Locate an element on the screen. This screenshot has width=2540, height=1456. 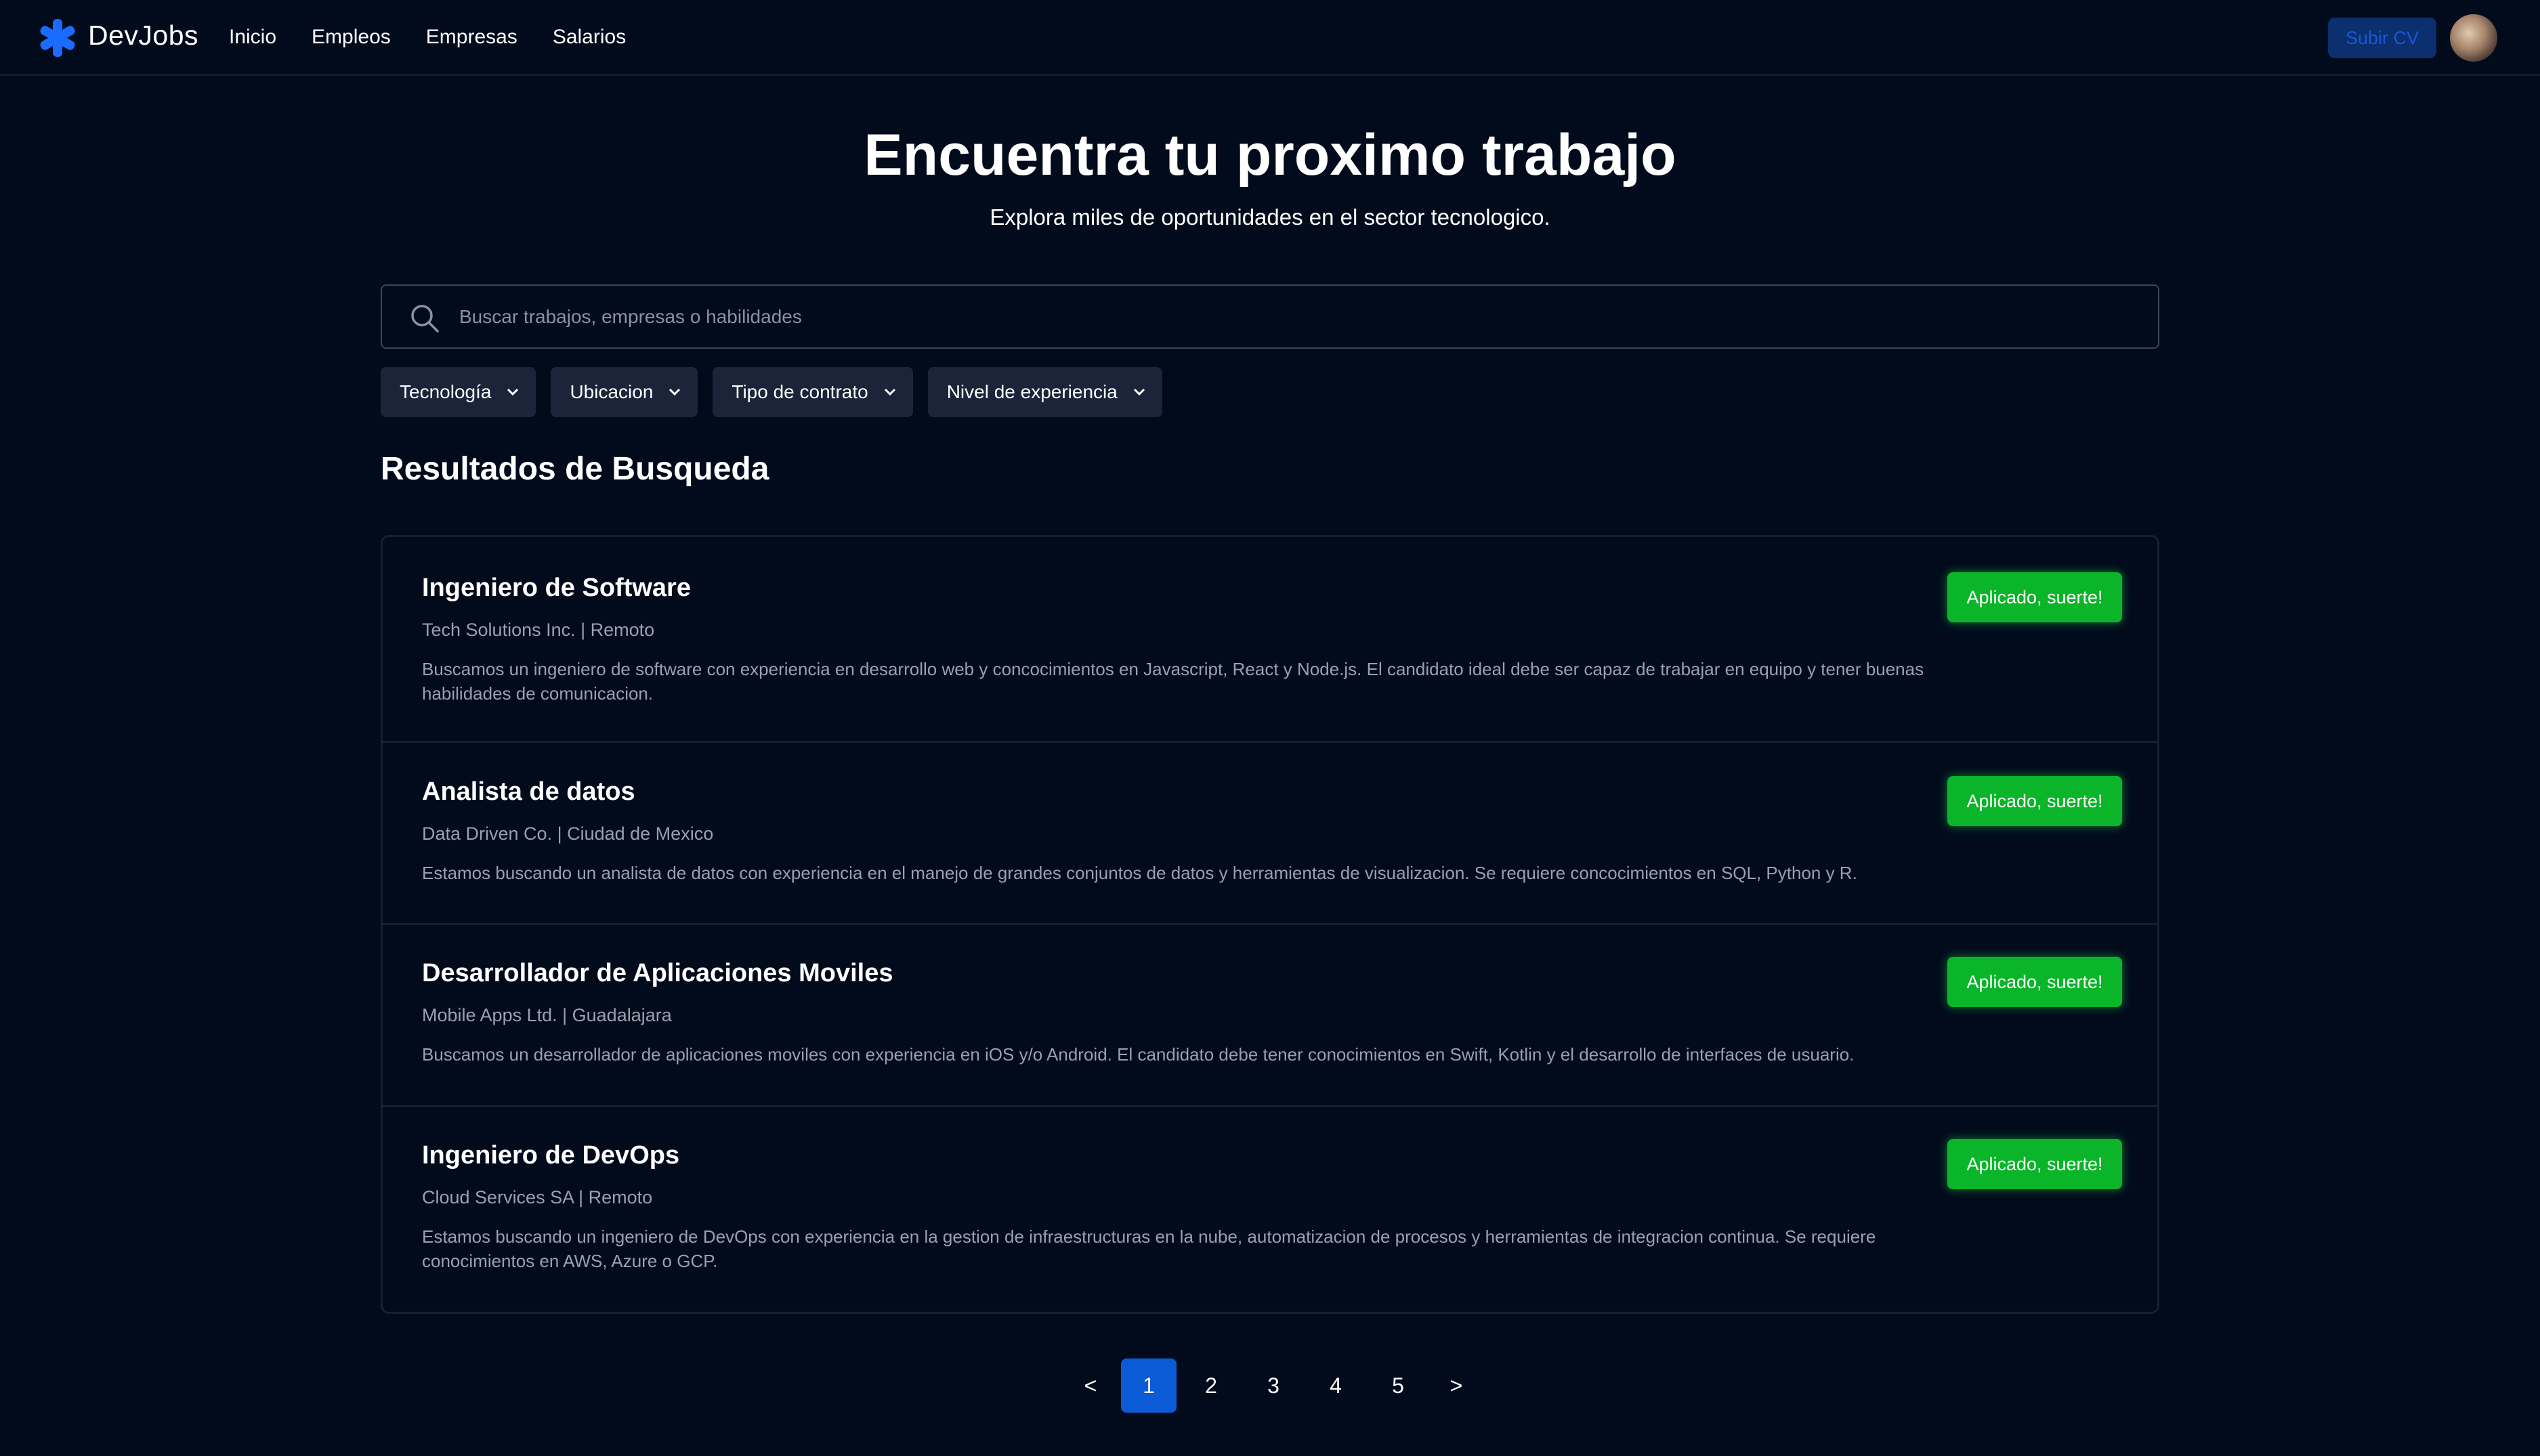
nav-link-inicio: Inicio is located at coordinates (252, 37).